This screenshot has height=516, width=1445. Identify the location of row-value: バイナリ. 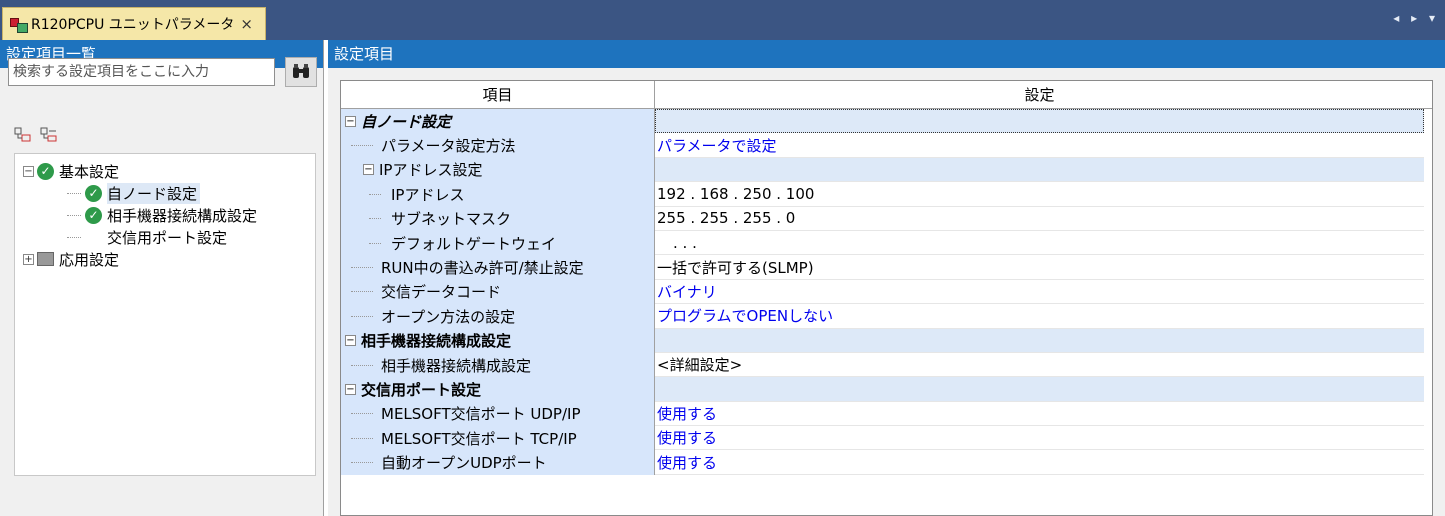
(687, 291).